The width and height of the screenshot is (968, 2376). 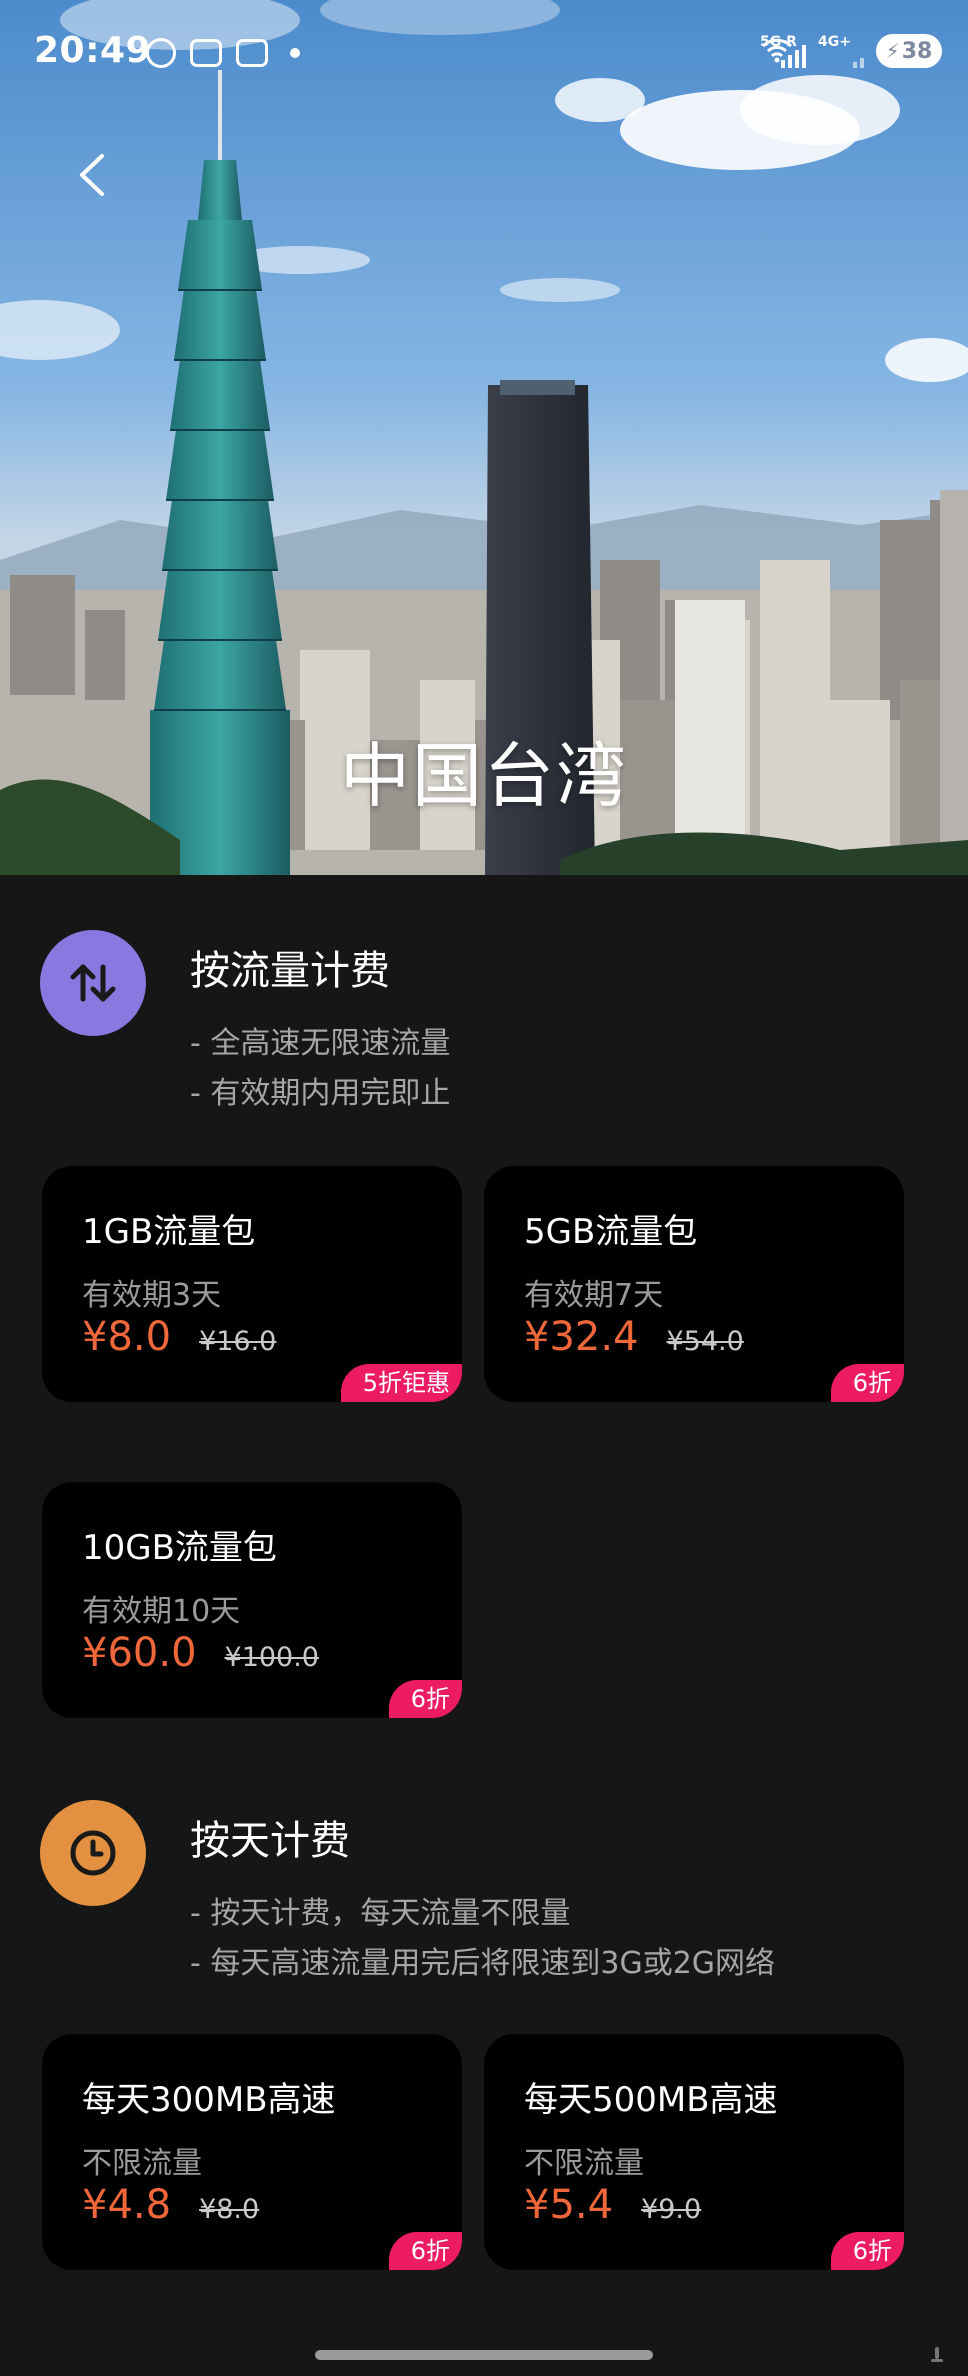 What do you see at coordinates (271, 1657) in the screenshot?
I see `plan-original-price: ¥100.0` at bounding box center [271, 1657].